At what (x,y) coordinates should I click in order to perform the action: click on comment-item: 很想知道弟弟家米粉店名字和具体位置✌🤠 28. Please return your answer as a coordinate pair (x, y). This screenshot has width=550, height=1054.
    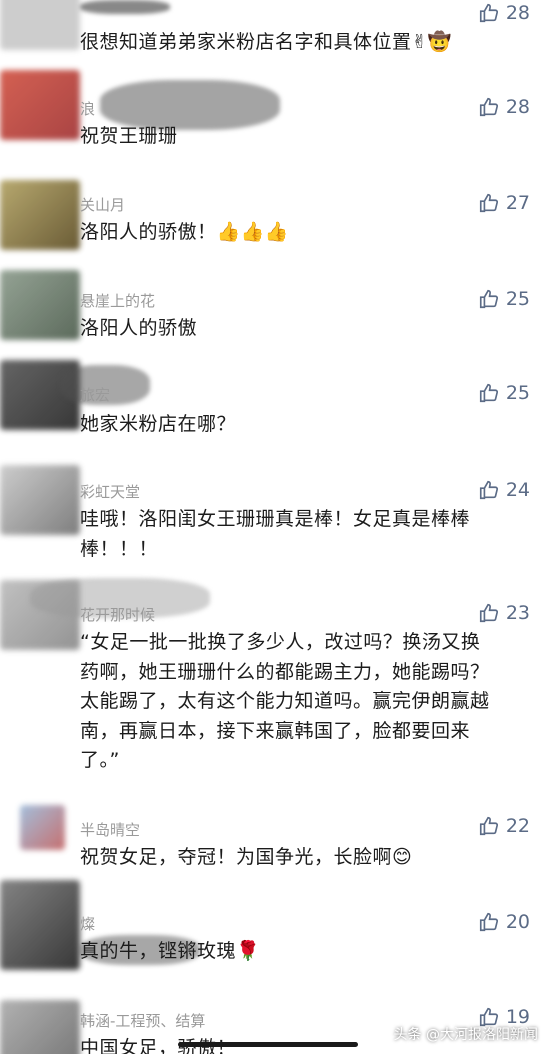
    Looking at the image, I should click on (275, 35).